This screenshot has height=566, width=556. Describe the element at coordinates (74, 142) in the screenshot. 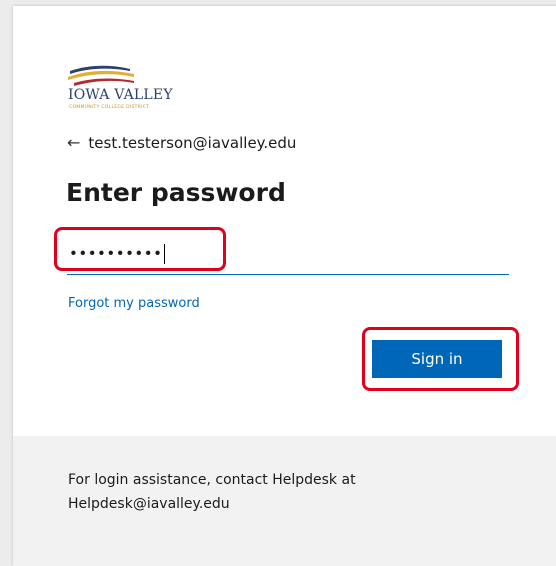

I see `back-arrow-icon: ←` at that location.